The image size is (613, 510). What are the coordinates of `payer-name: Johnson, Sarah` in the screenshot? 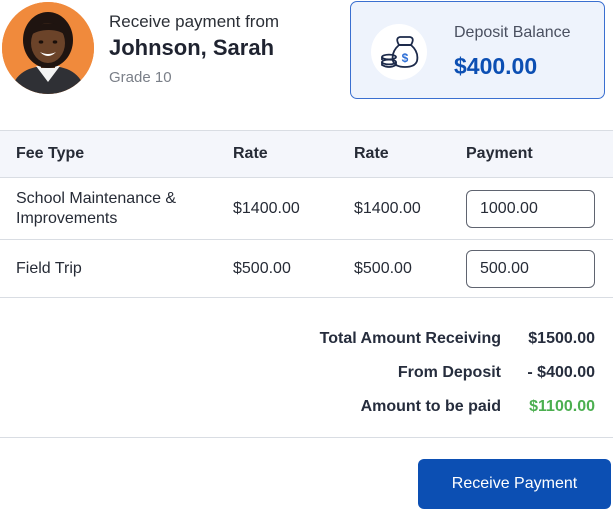 It's located at (192, 47).